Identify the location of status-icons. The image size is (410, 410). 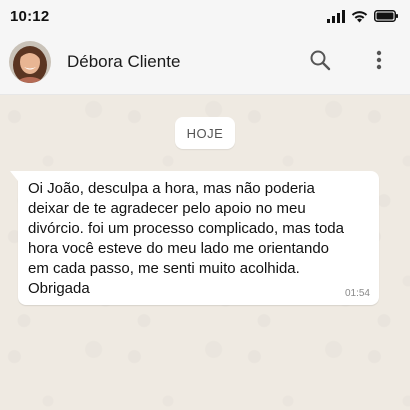
(362, 16).